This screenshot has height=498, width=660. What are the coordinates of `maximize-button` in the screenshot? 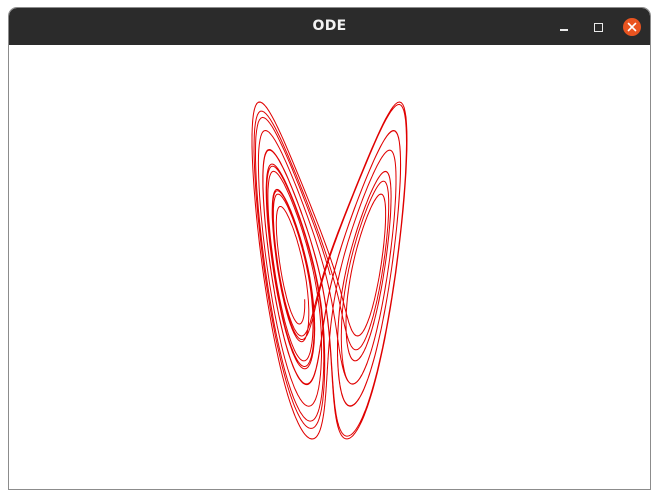 It's located at (598, 27).